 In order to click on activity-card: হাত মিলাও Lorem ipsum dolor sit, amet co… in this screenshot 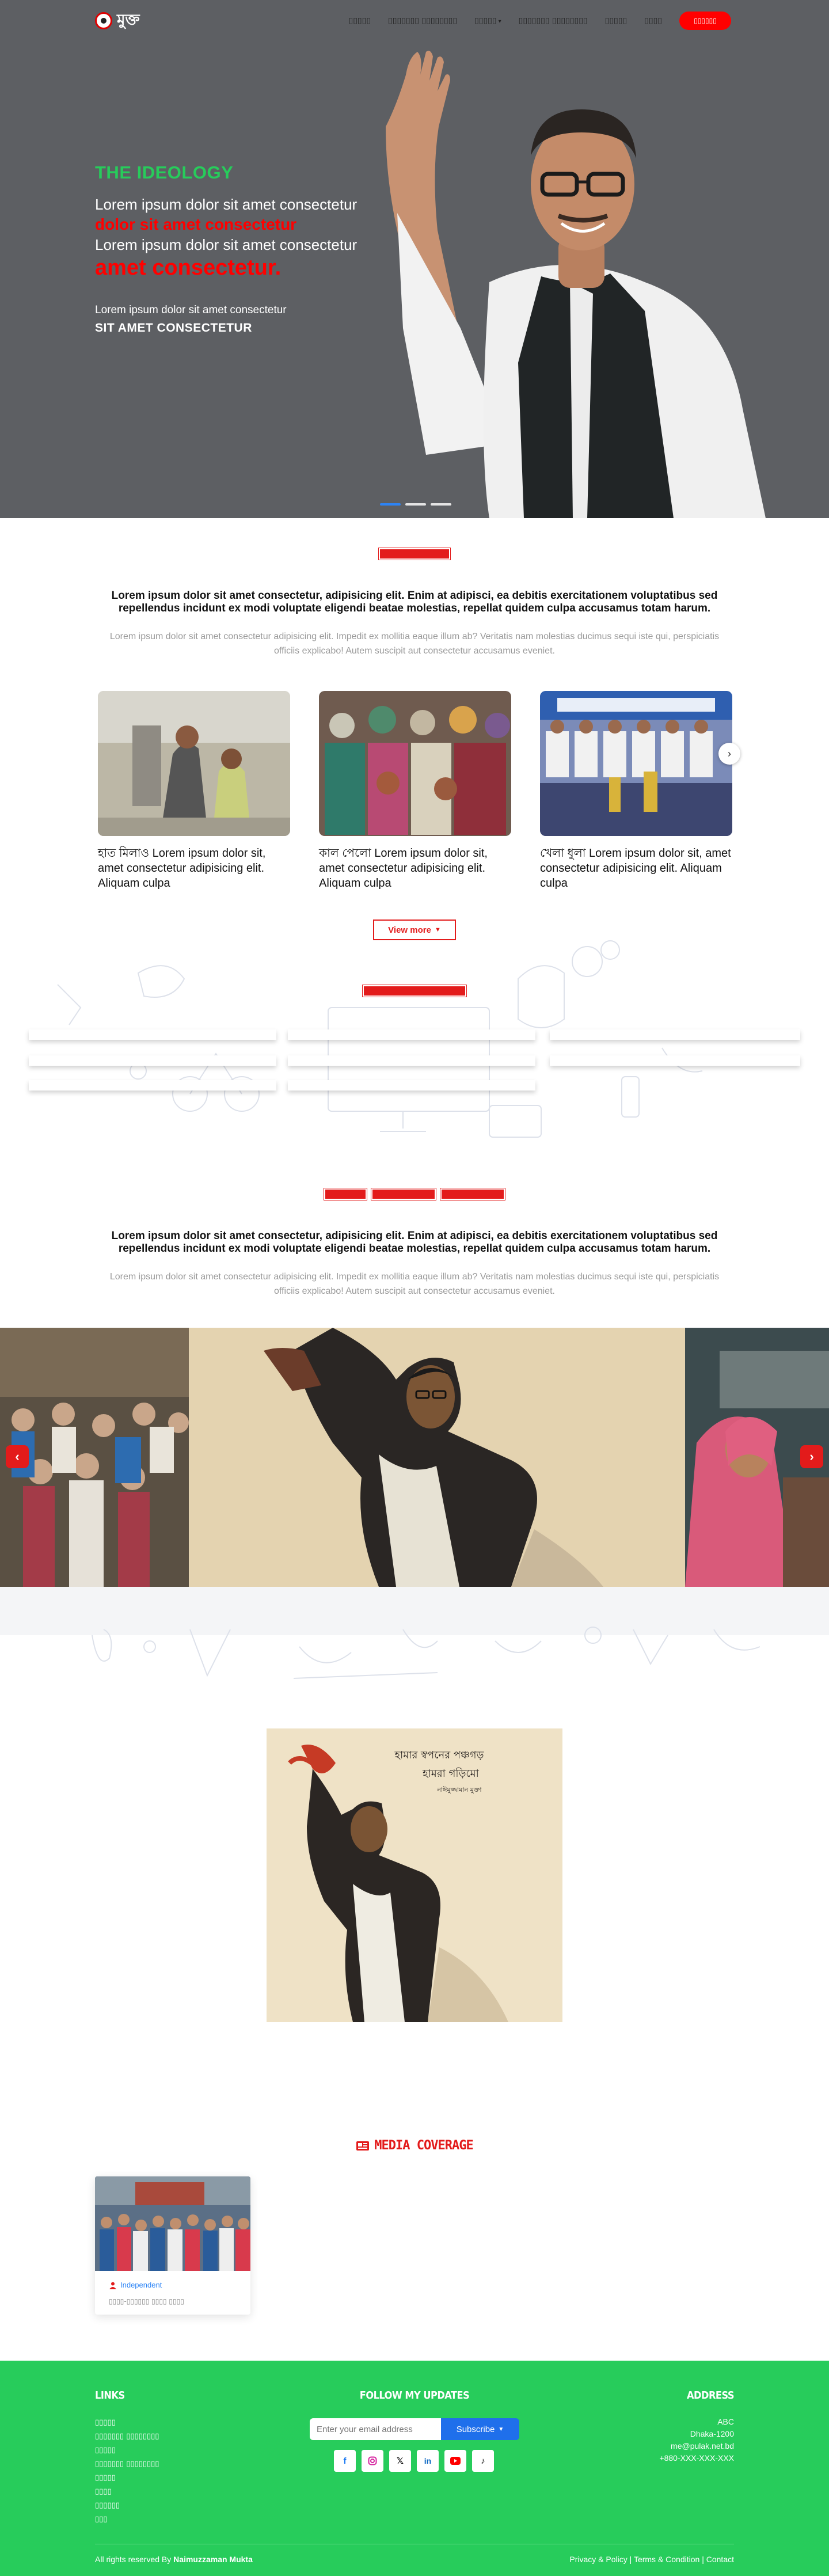, I will do `click(194, 791)`.